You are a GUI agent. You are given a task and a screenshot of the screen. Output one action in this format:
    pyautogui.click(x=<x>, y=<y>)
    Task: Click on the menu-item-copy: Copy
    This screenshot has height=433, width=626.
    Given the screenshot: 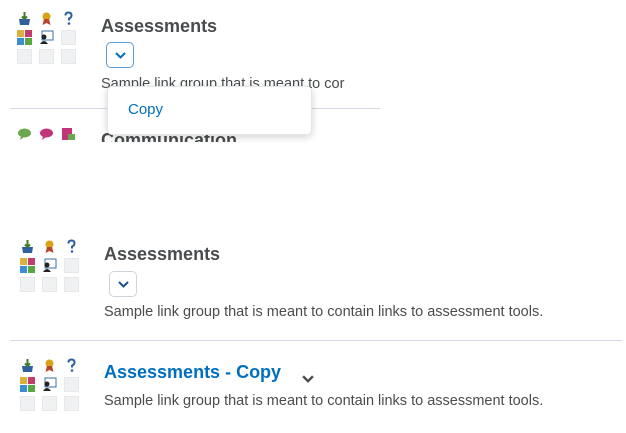 What is the action you would take?
    pyautogui.click(x=145, y=109)
    